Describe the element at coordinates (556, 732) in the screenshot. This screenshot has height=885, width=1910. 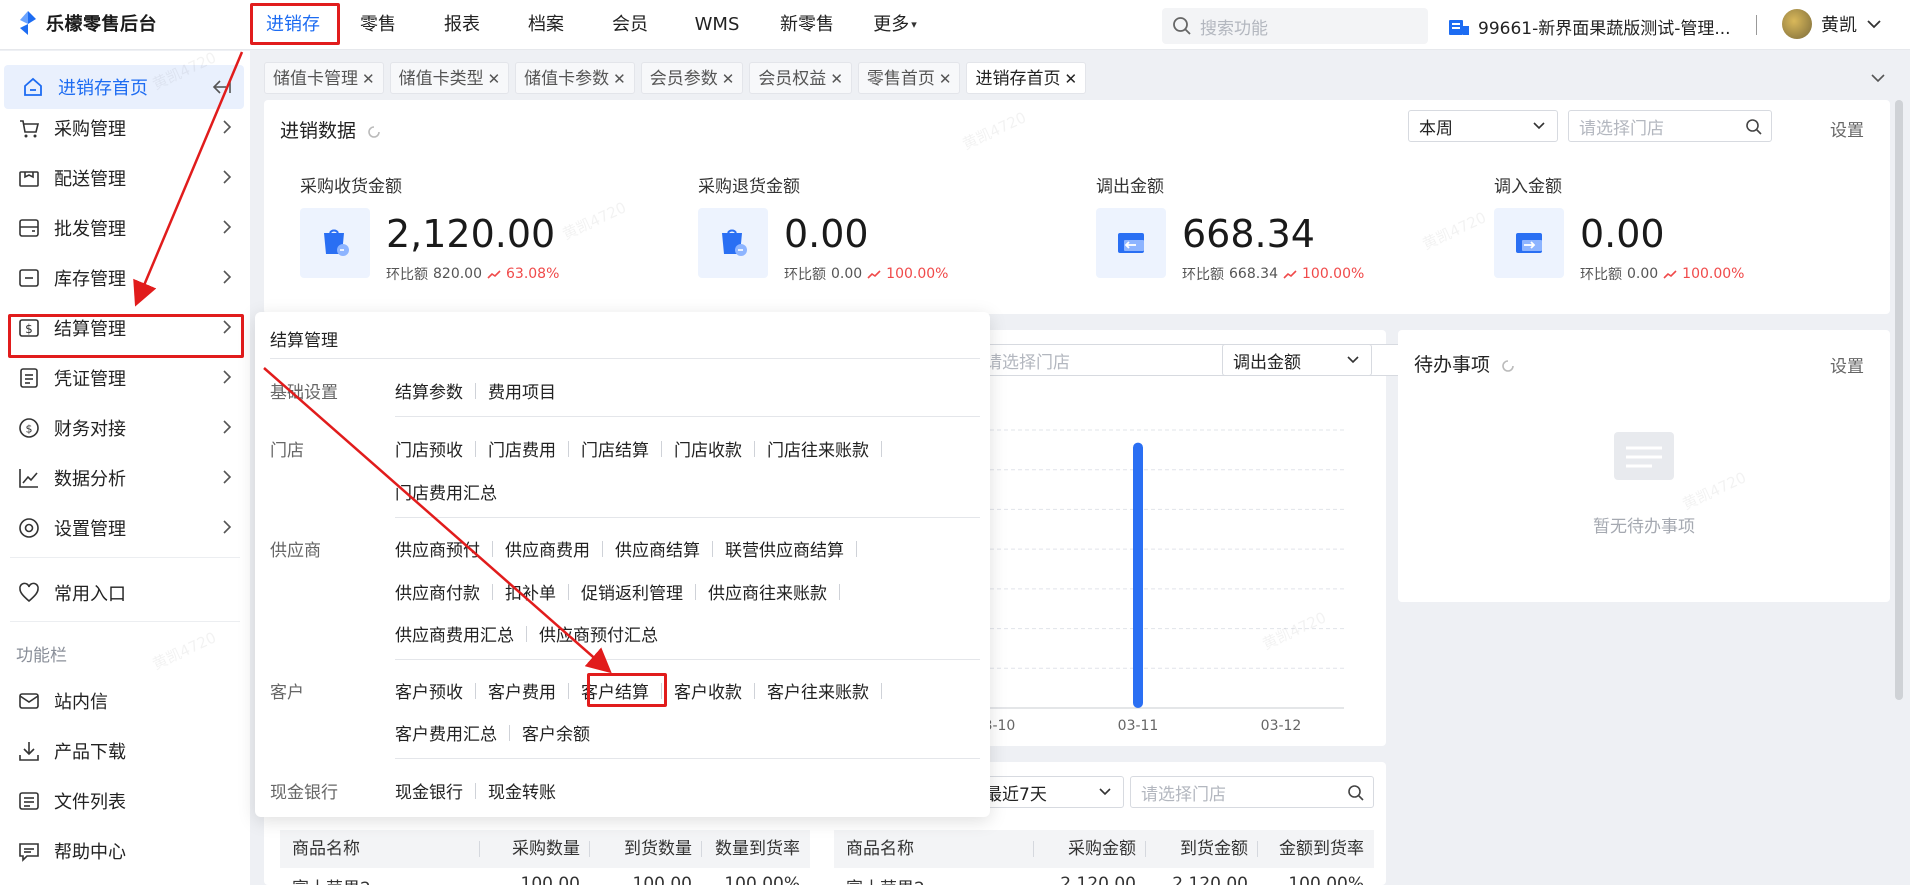
I see `menu-item-customer-balance: 客户余额` at that location.